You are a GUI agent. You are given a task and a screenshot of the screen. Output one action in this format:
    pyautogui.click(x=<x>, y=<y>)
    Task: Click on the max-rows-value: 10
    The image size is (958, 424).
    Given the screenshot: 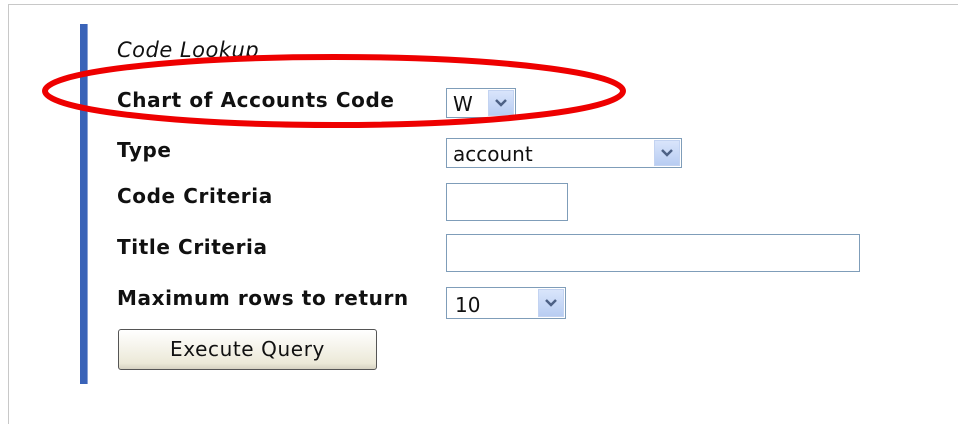 What is the action you would take?
    pyautogui.click(x=468, y=305)
    